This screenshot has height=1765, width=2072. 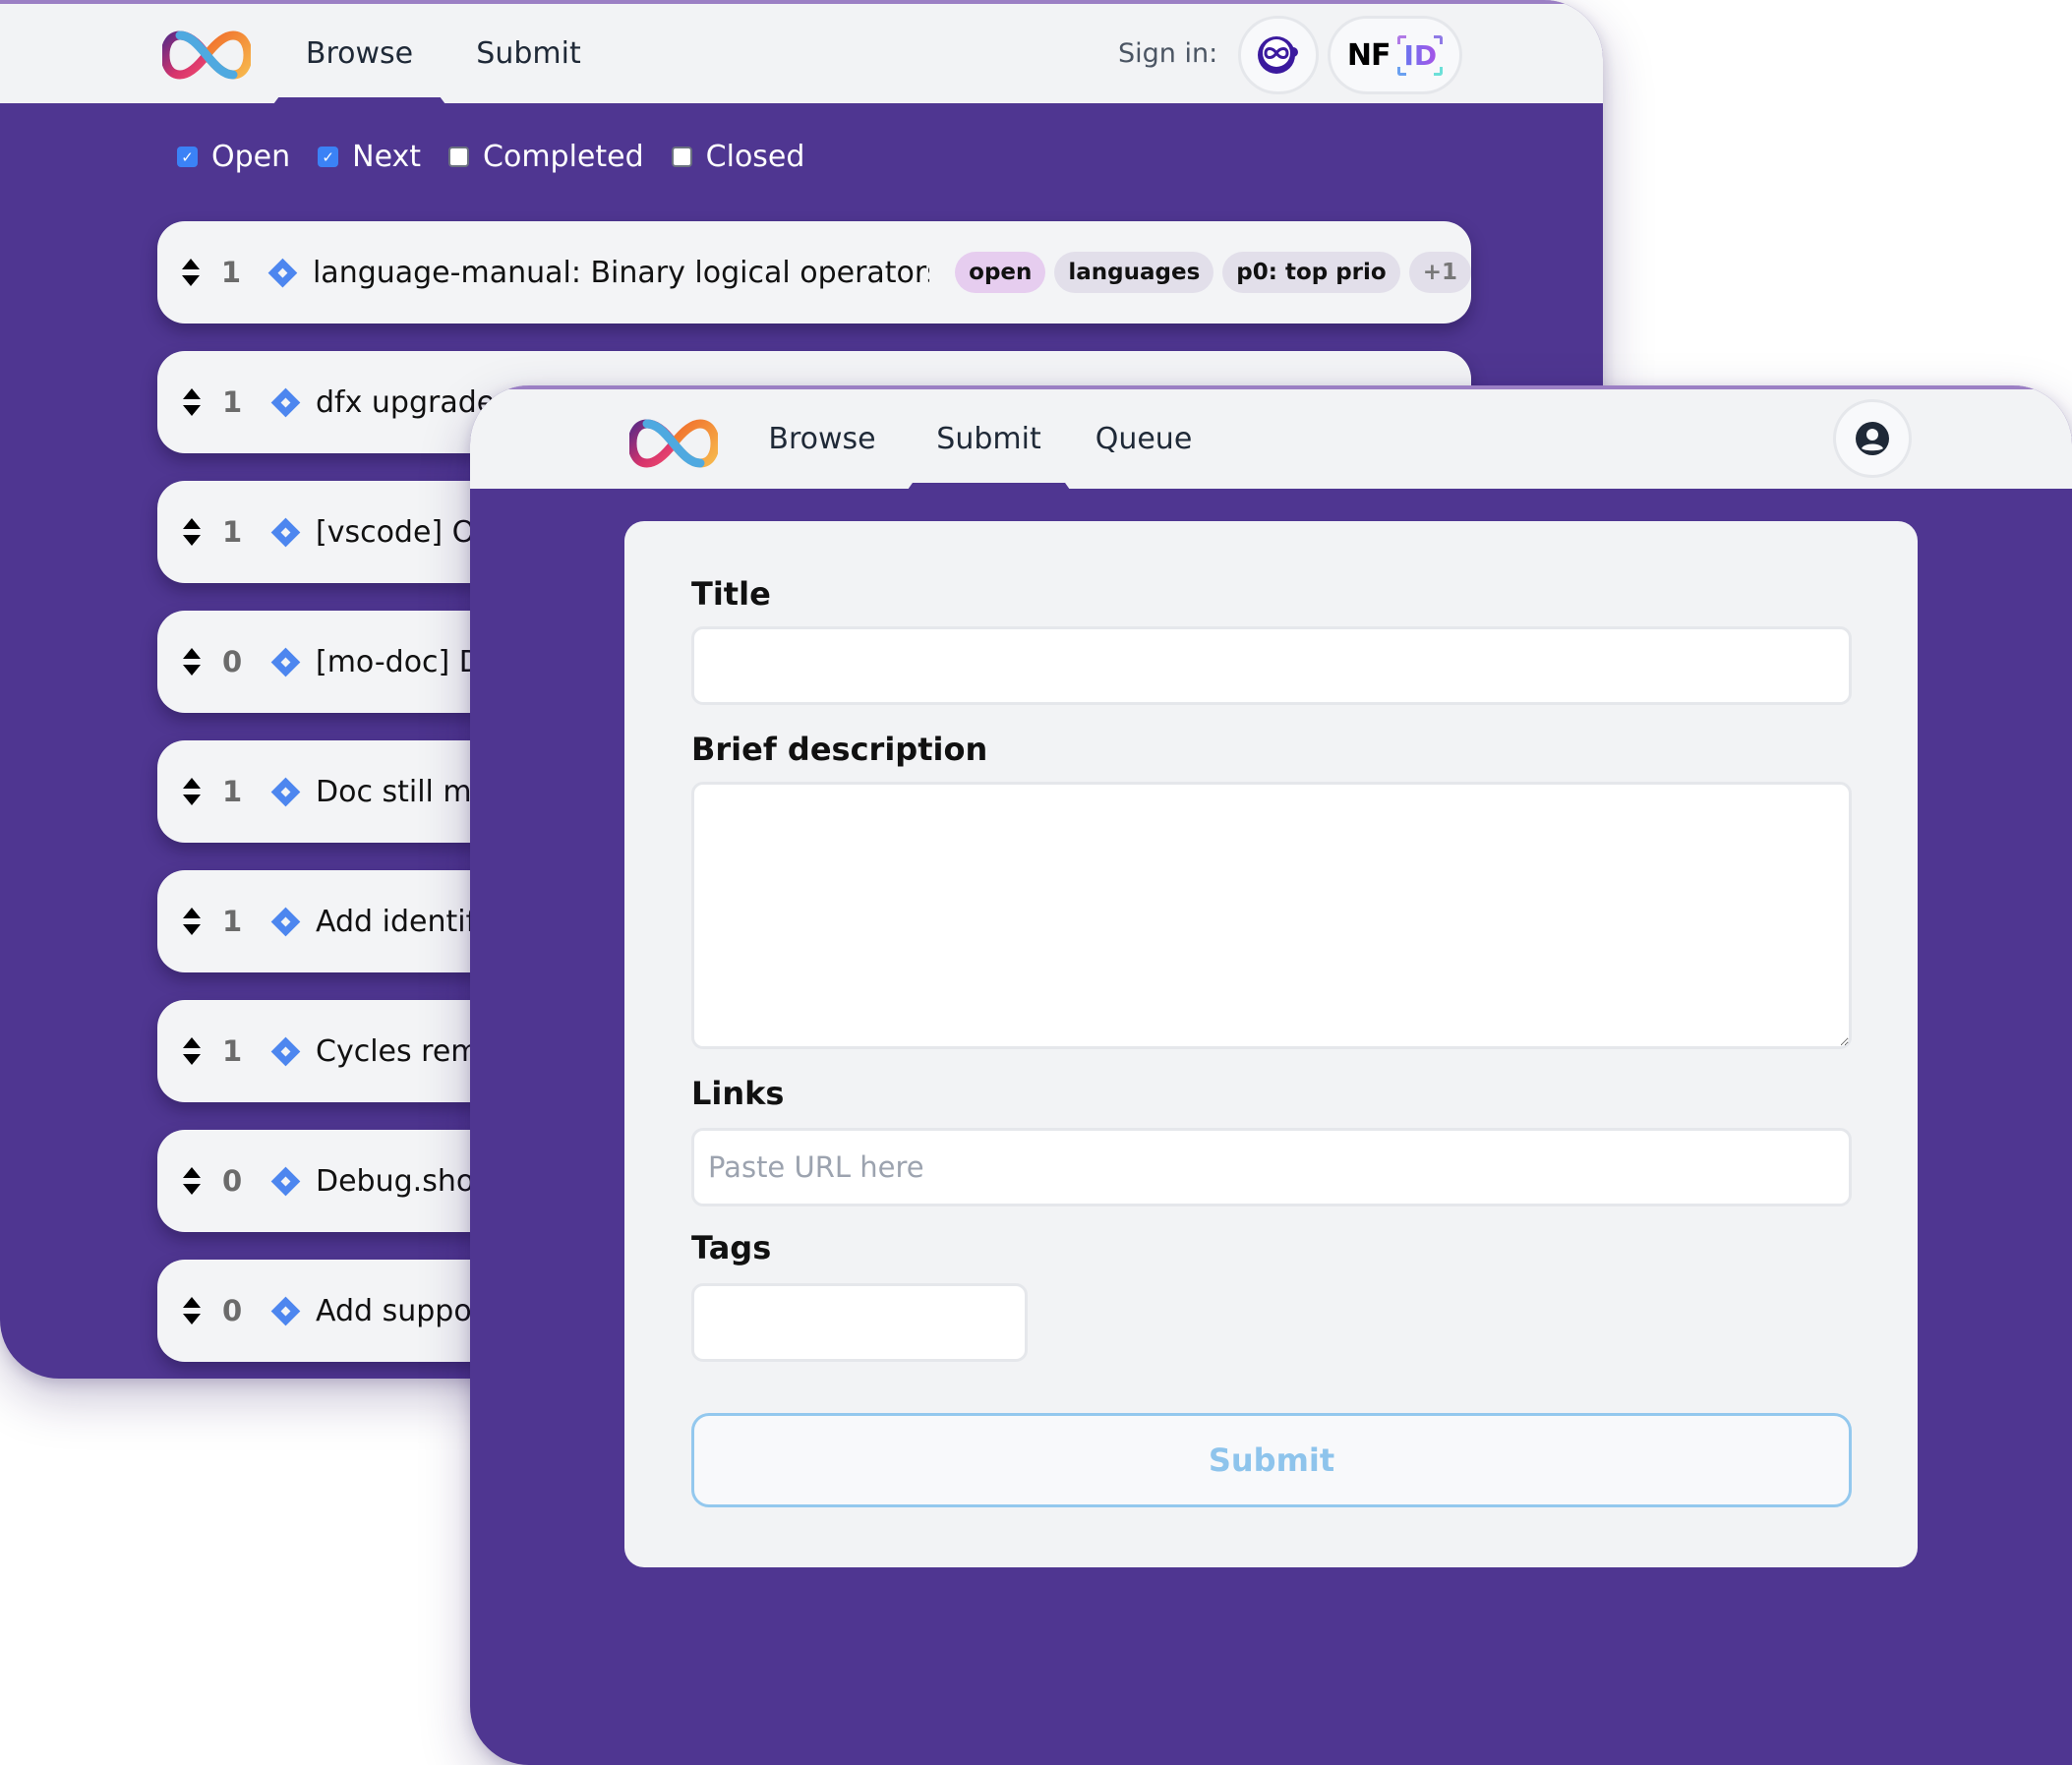 What do you see at coordinates (1271, 1460) in the screenshot?
I see `submit-button: Submit` at bounding box center [1271, 1460].